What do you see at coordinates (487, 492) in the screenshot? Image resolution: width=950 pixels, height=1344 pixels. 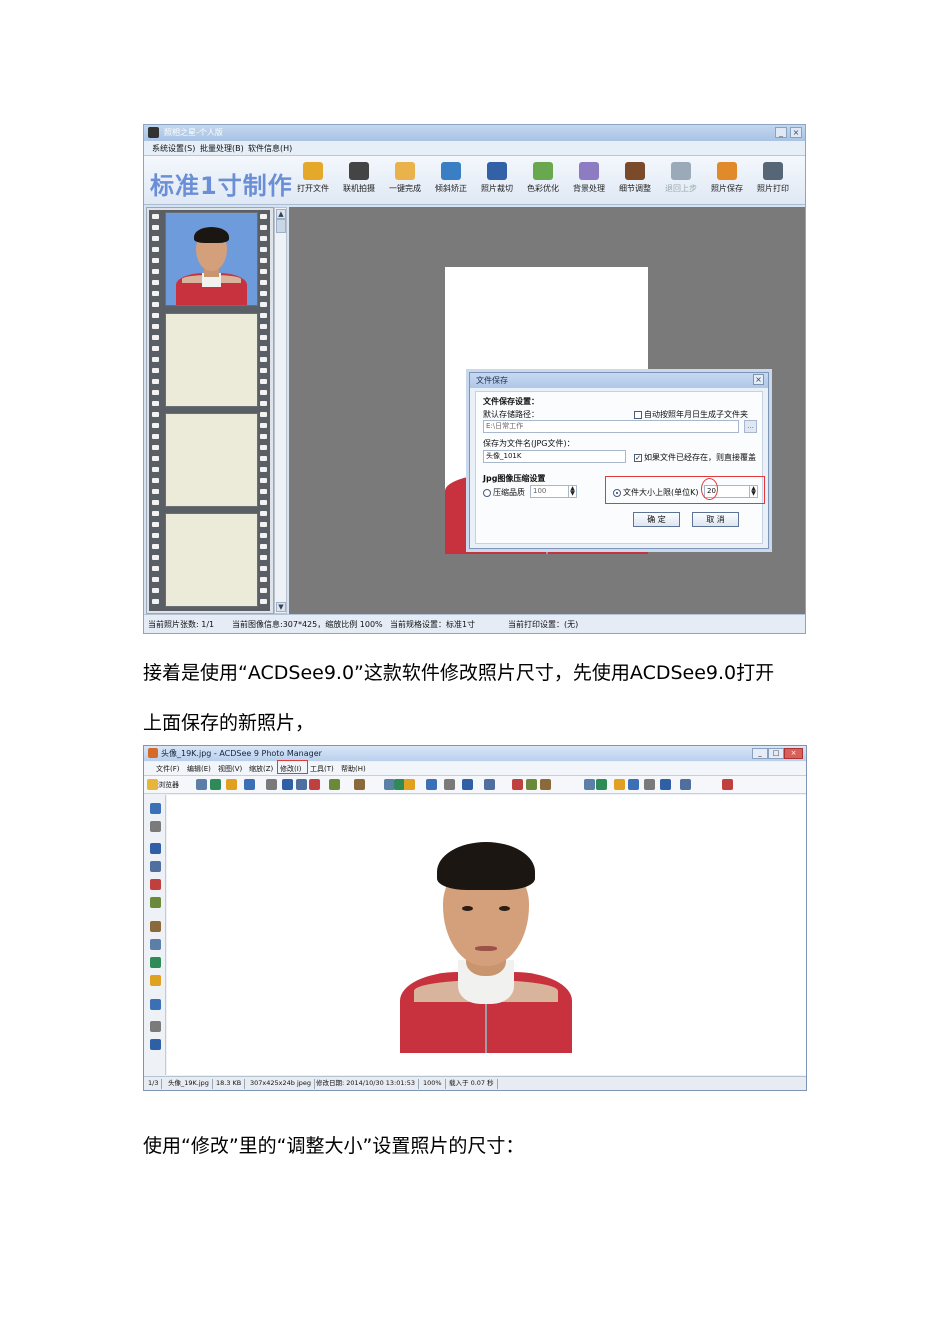 I see `radio-icon` at bounding box center [487, 492].